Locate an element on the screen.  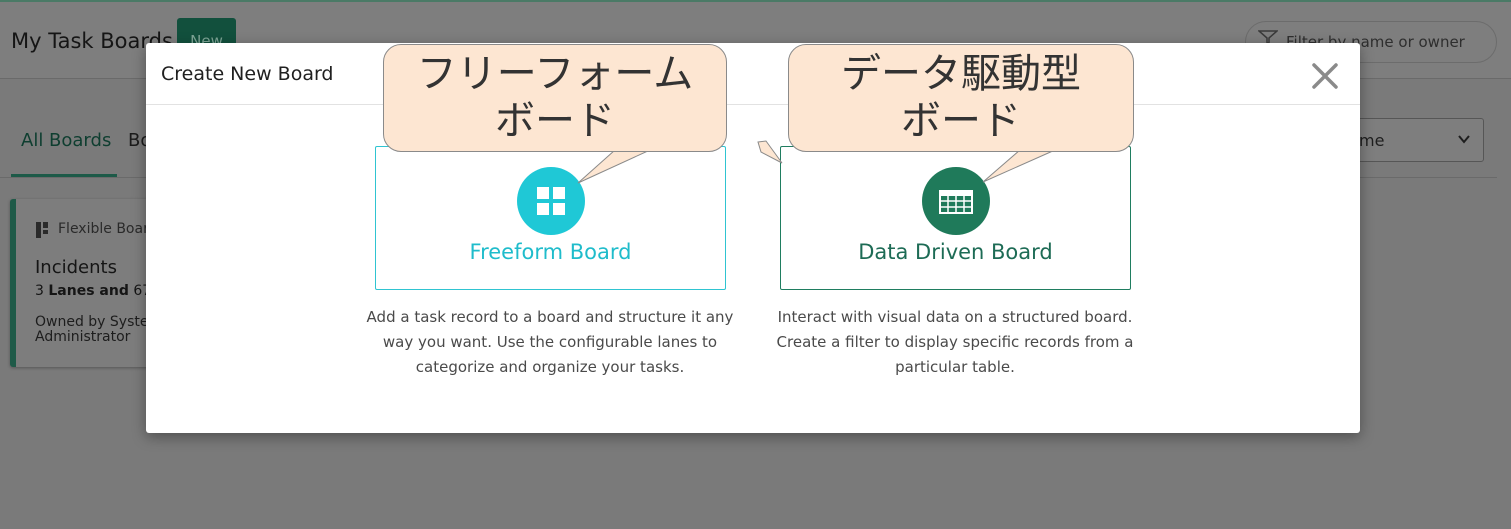
lanes-label: Lanes and is located at coordinates (88, 291).